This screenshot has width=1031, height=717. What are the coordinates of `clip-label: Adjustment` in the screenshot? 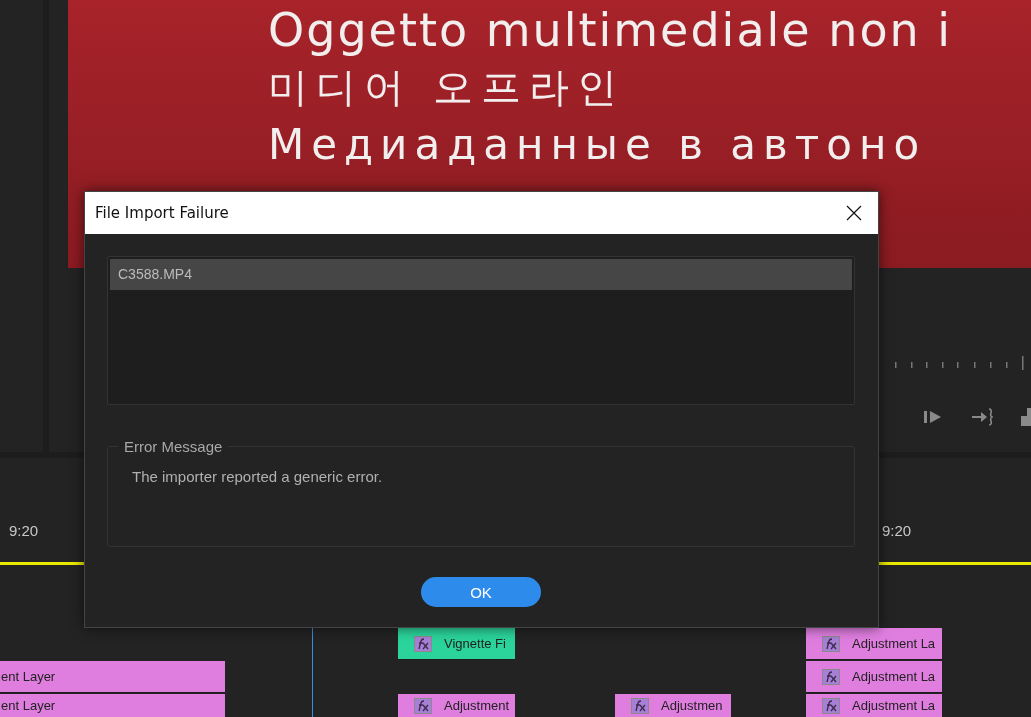 It's located at (477, 705).